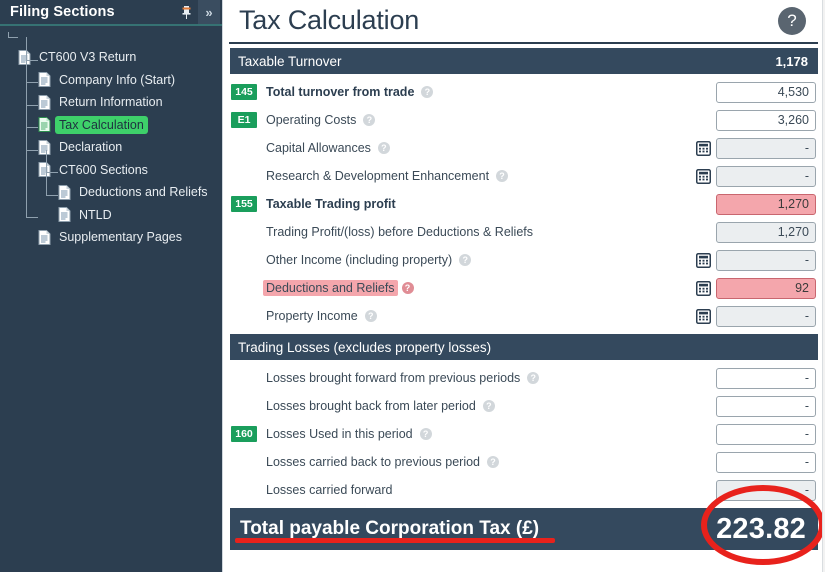  Describe the element at coordinates (312, 316) in the screenshot. I see `form-row-label-text: Property Income` at that location.